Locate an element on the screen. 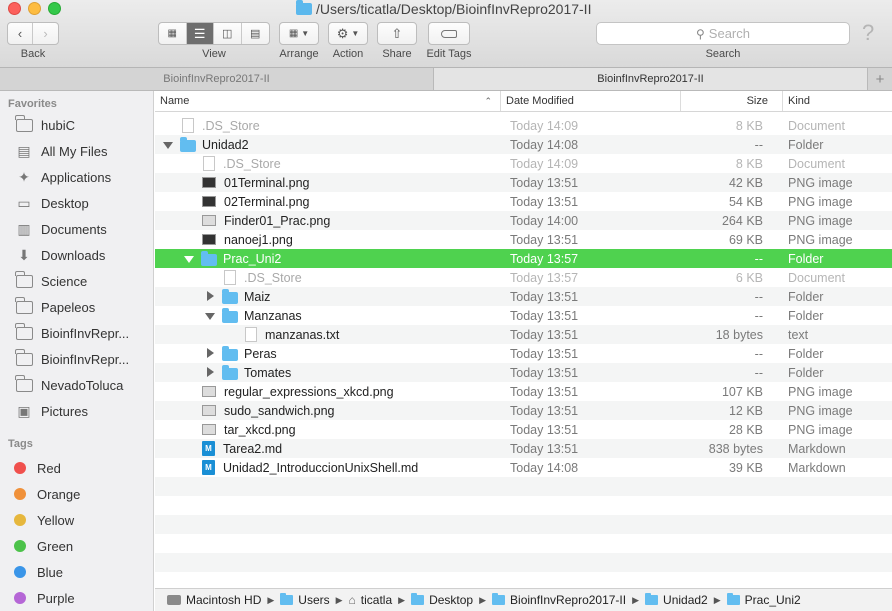 Image resolution: width=892 pixels, height=611 pixels. sidebar-item: ▥ Documents is located at coordinates (60, 229).